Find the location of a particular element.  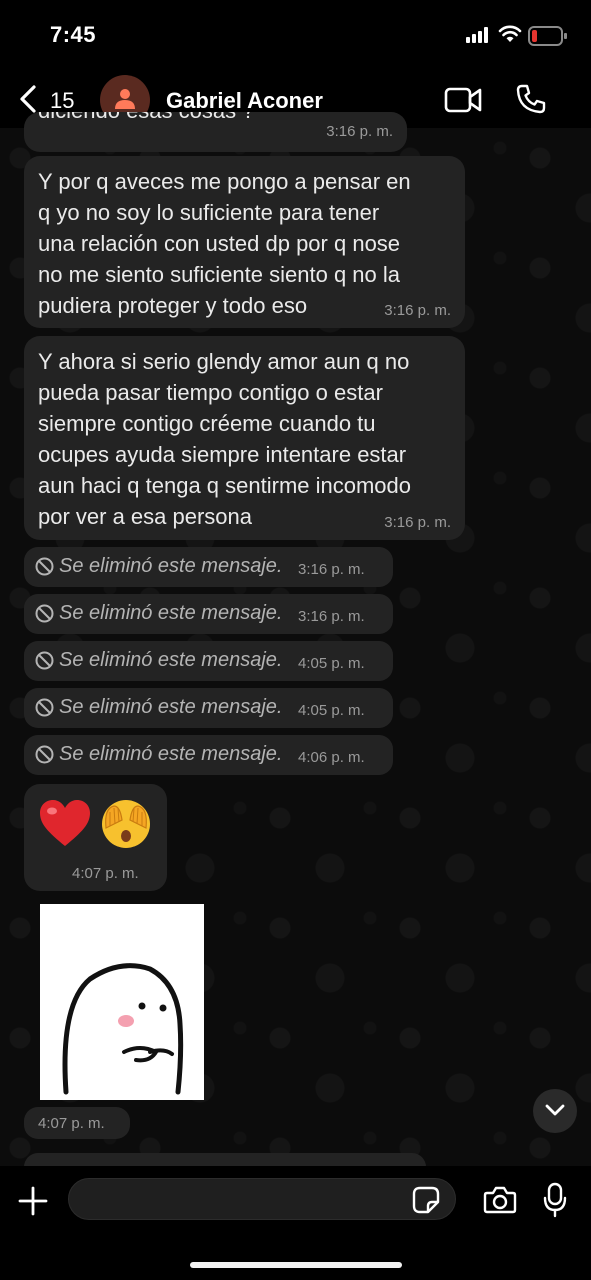

unread-count: 15 is located at coordinates (62, 101).